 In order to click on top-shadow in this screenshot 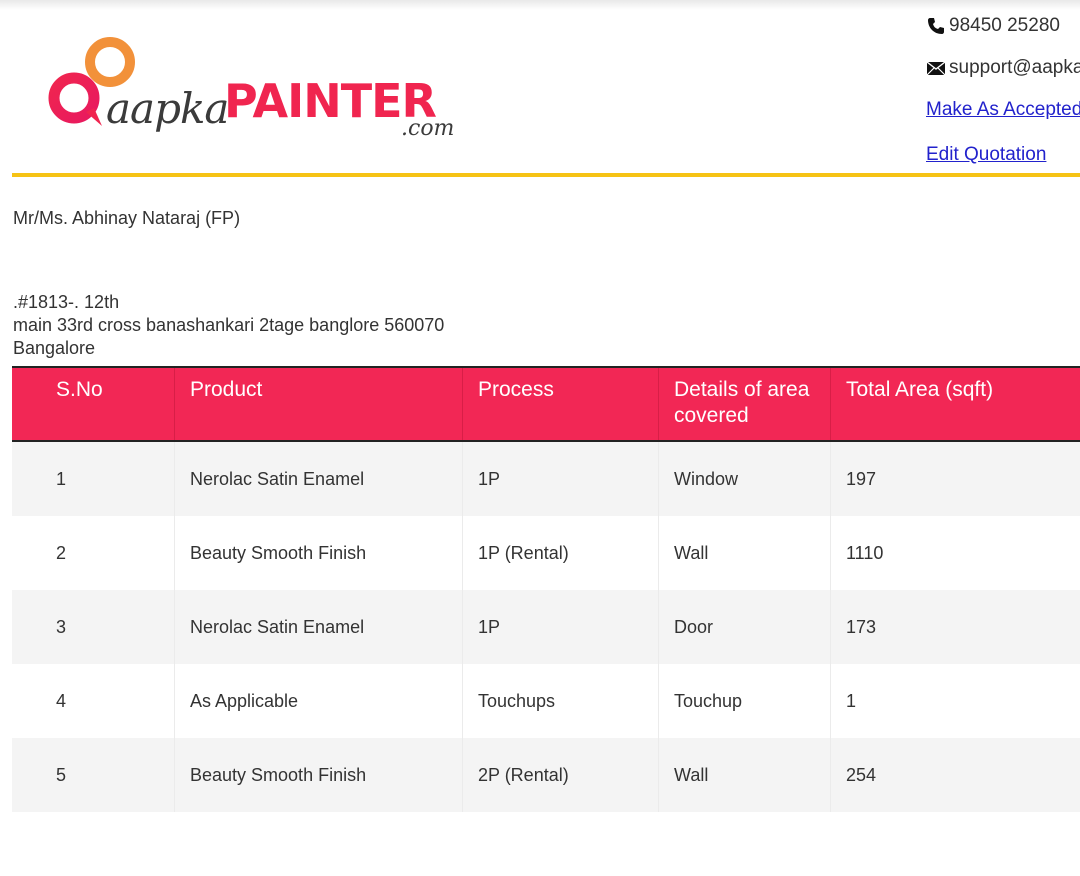, I will do `click(540, 5)`.